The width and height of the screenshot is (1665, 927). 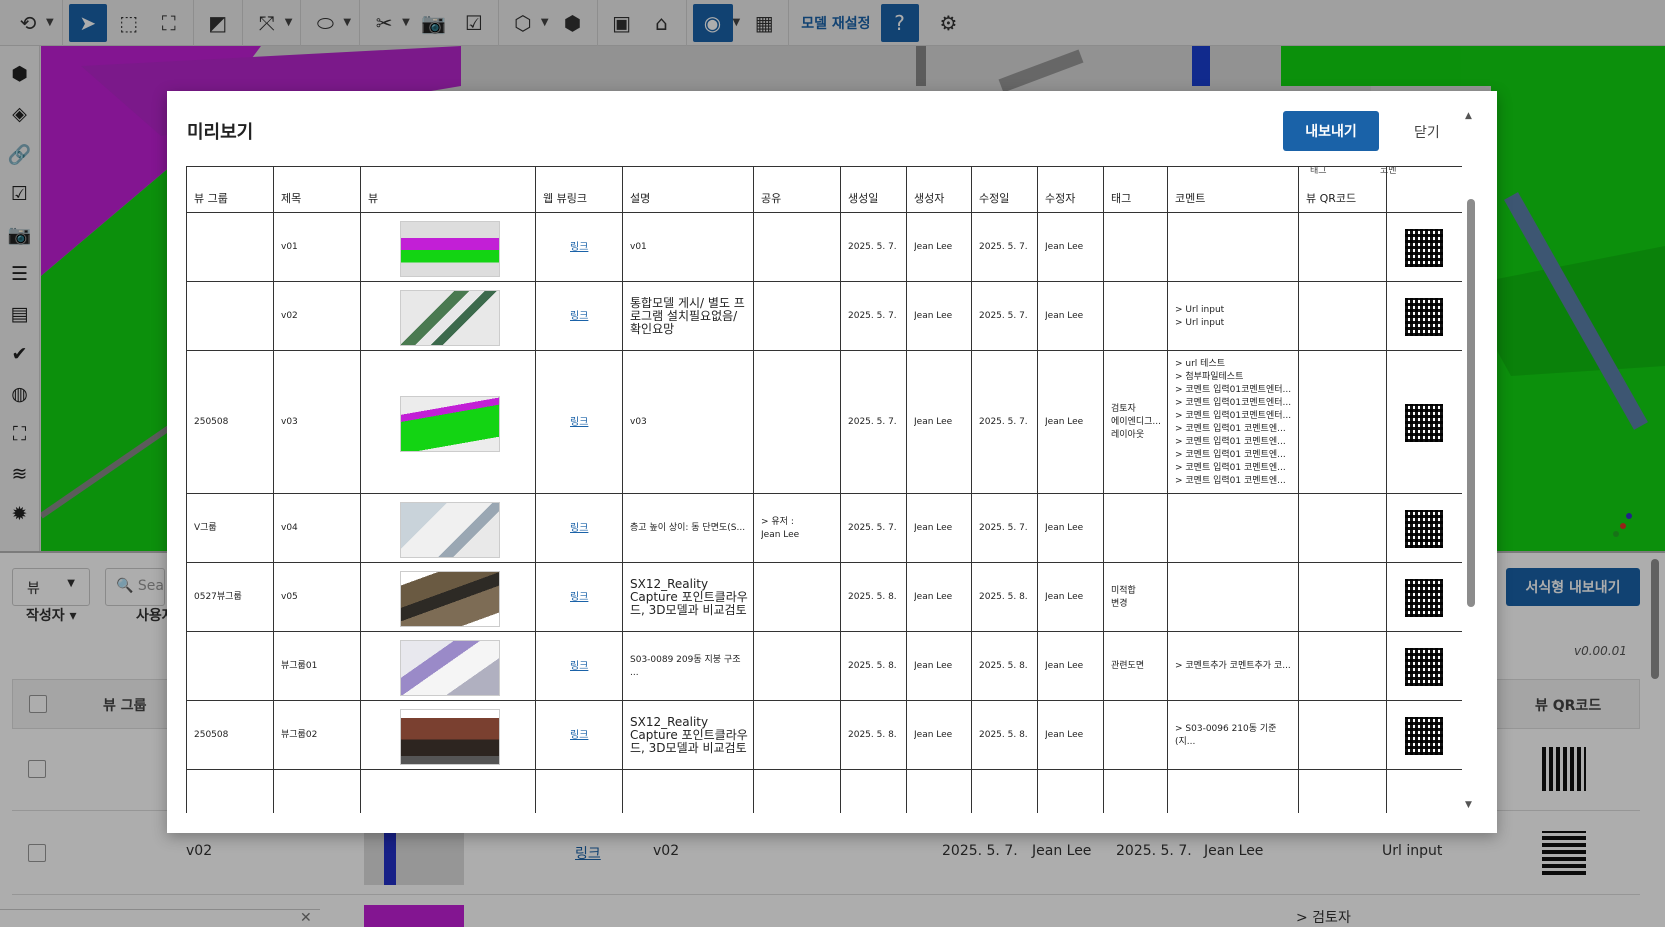 I want to click on header-modifier: 수정자, so click(x=1060, y=198).